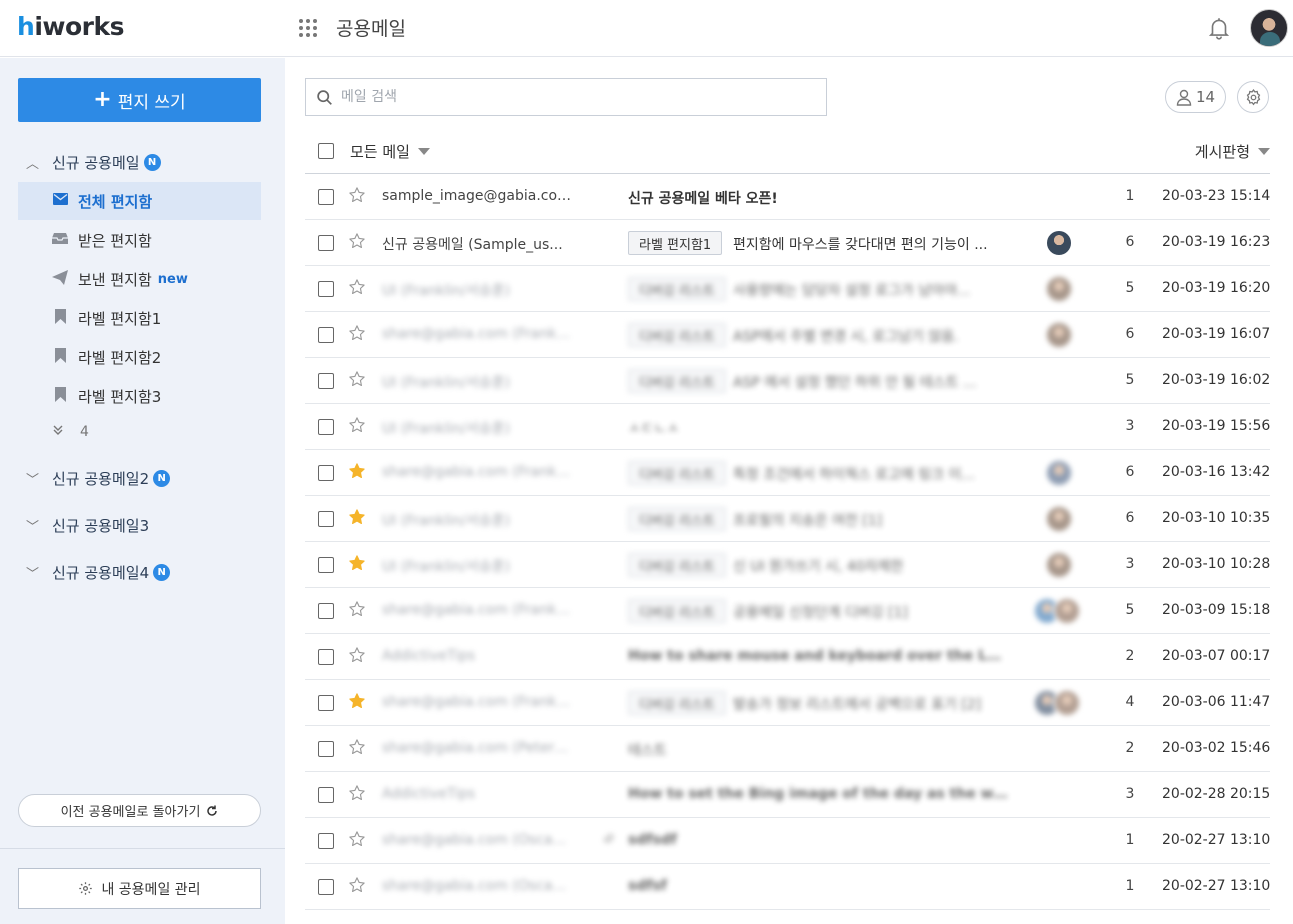  What do you see at coordinates (139, 318) in the screenshot?
I see `folder-label1: 라벨 편지함1` at bounding box center [139, 318].